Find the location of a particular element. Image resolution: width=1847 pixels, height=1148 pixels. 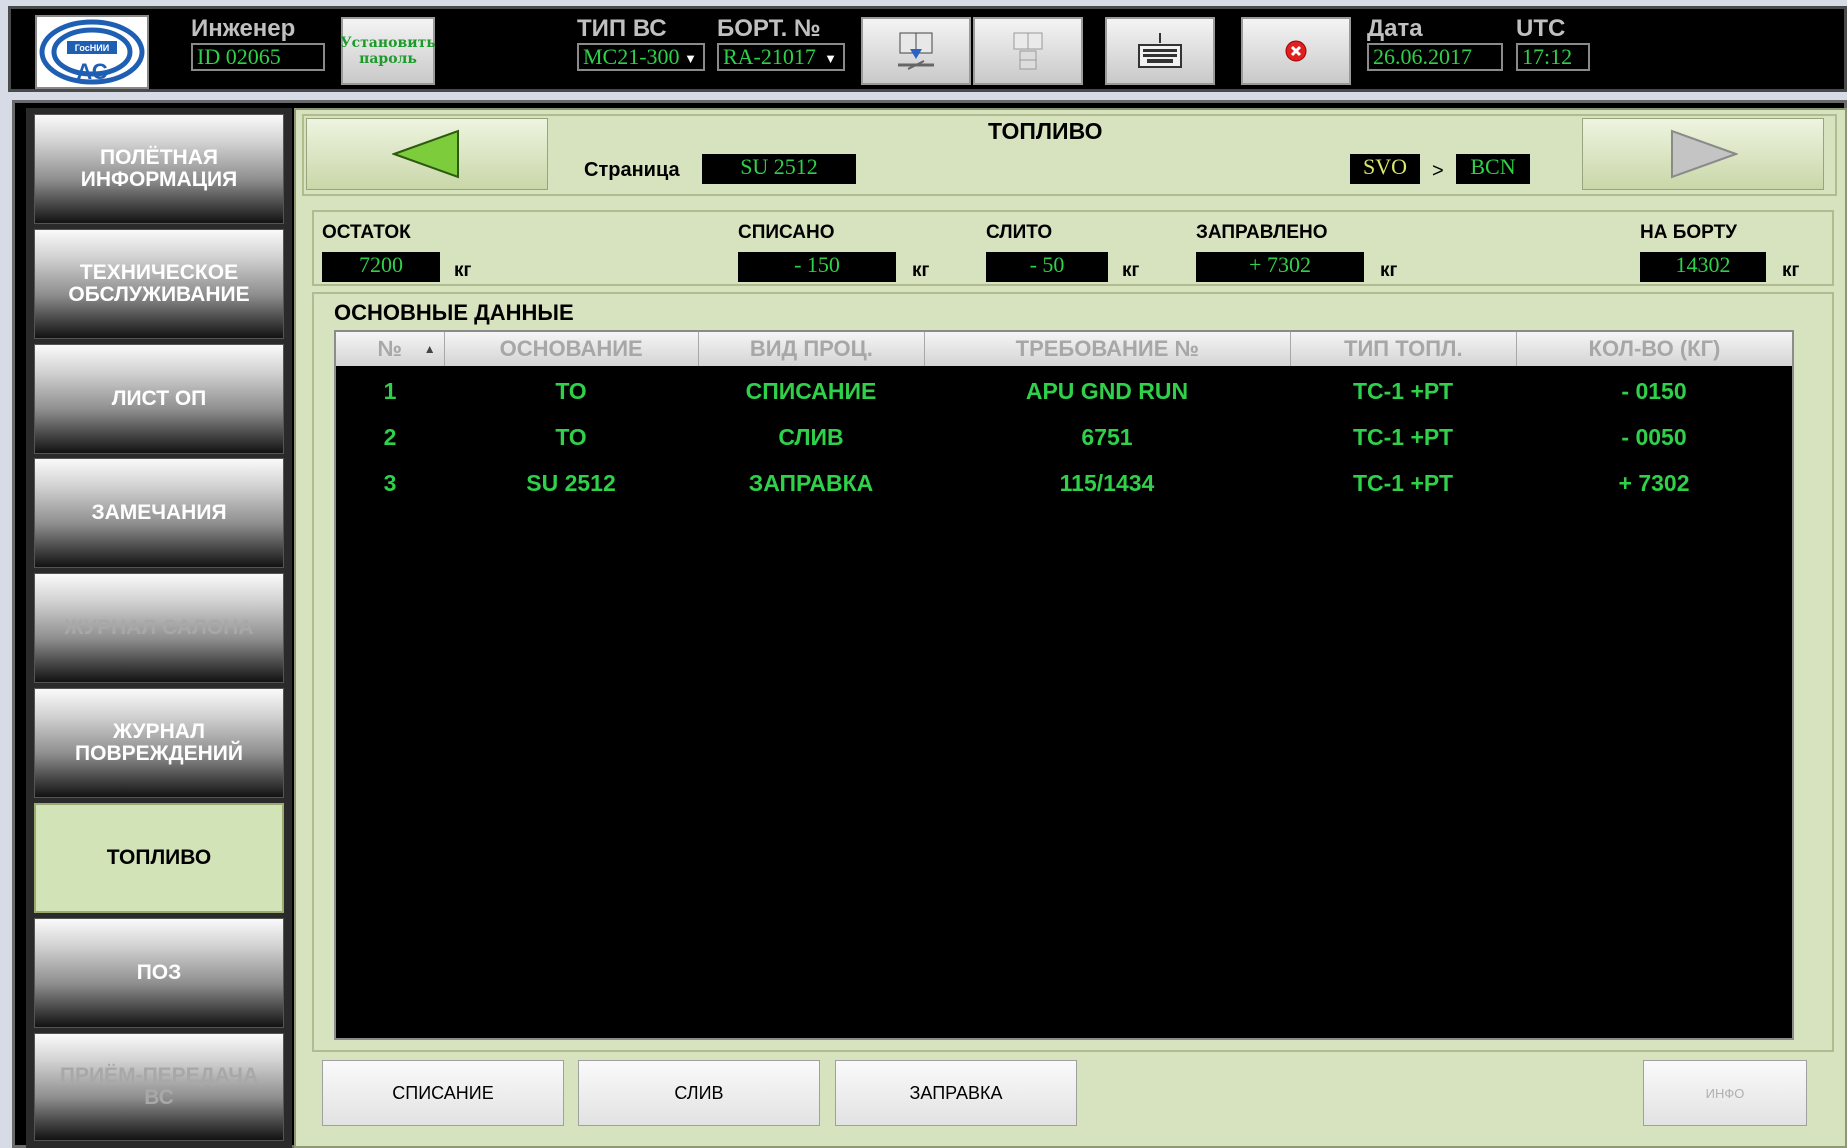

column-header-label: КОЛ-ВО (КГ) is located at coordinates (1654, 348).